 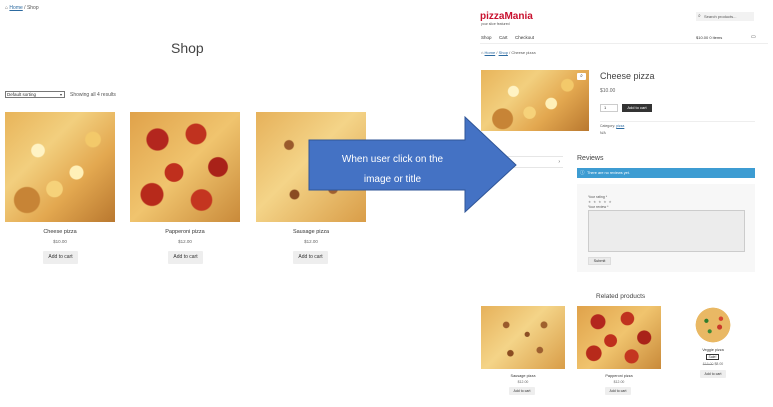 I want to click on info-icon: ⓘ, so click(x=582, y=172).